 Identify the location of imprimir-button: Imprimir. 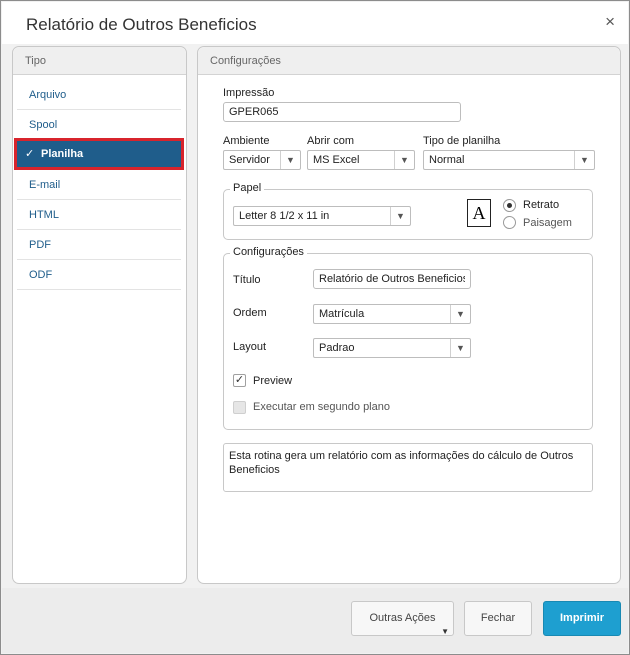
(582, 618).